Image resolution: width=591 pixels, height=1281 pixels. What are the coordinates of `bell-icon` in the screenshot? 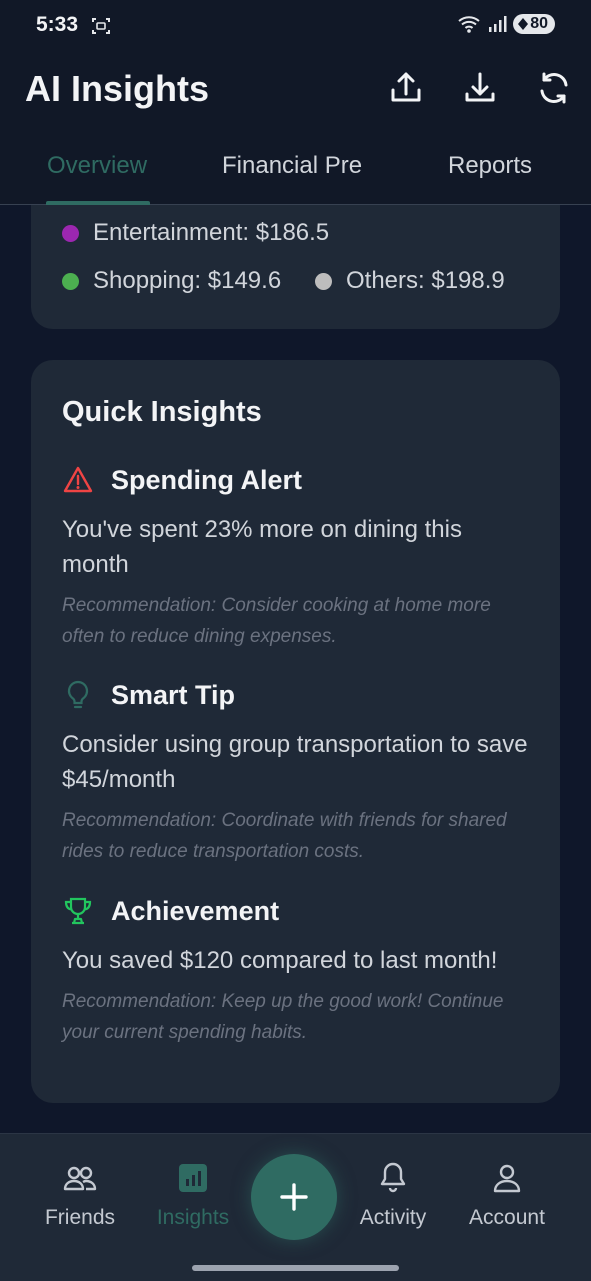 It's located at (393, 1177).